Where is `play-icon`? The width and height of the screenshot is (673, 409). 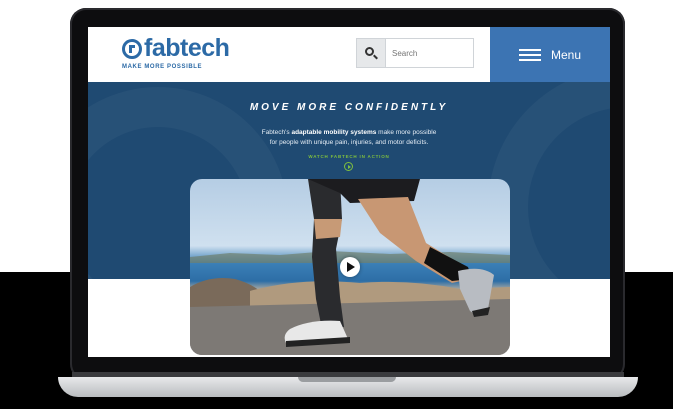 play-icon is located at coordinates (351, 267).